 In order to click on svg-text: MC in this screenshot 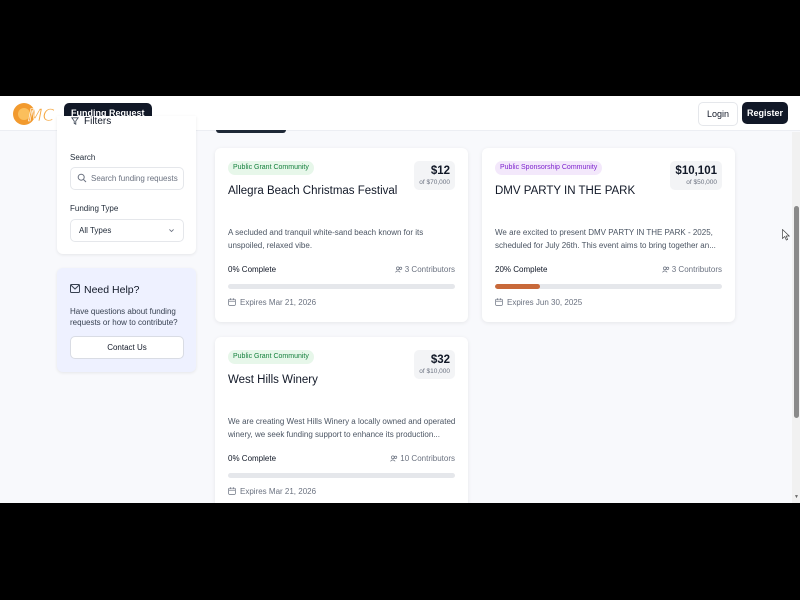, I will do `click(41, 116)`.